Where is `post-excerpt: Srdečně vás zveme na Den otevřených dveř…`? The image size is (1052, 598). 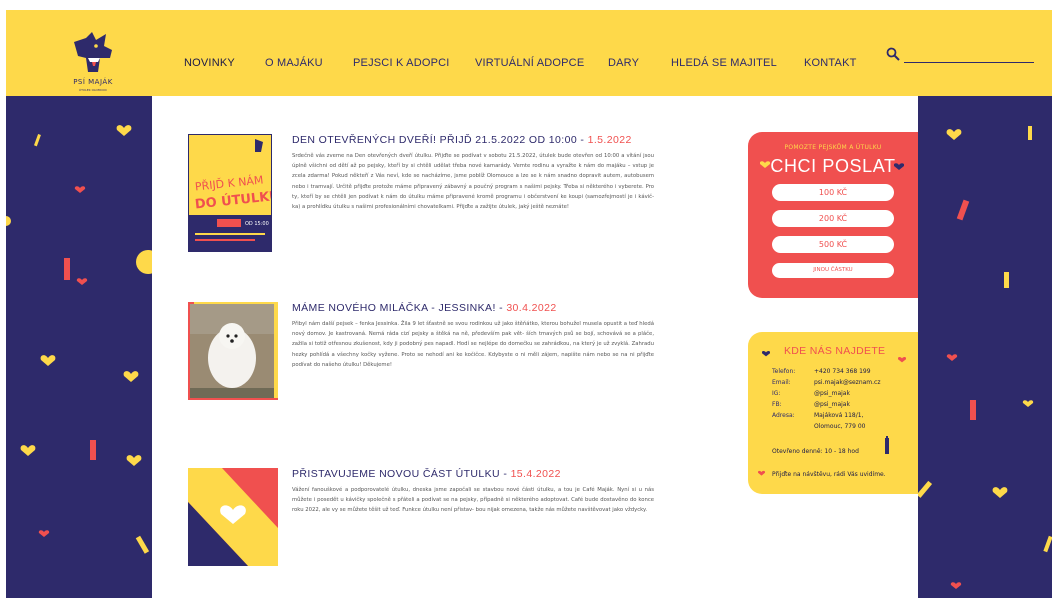
post-excerpt: Srdečně vás zveme na Den otevřených dveř… is located at coordinates (473, 182).